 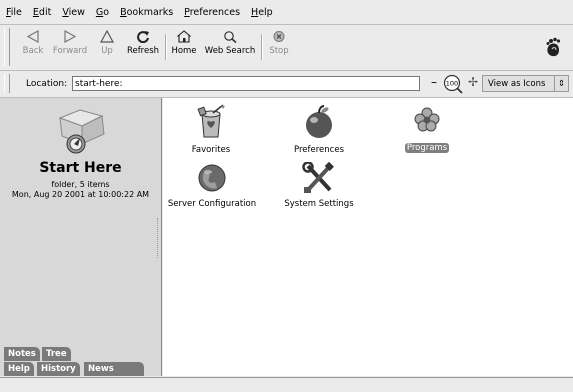 What do you see at coordinates (212, 204) in the screenshot?
I see `item-label: Server Configuration` at bounding box center [212, 204].